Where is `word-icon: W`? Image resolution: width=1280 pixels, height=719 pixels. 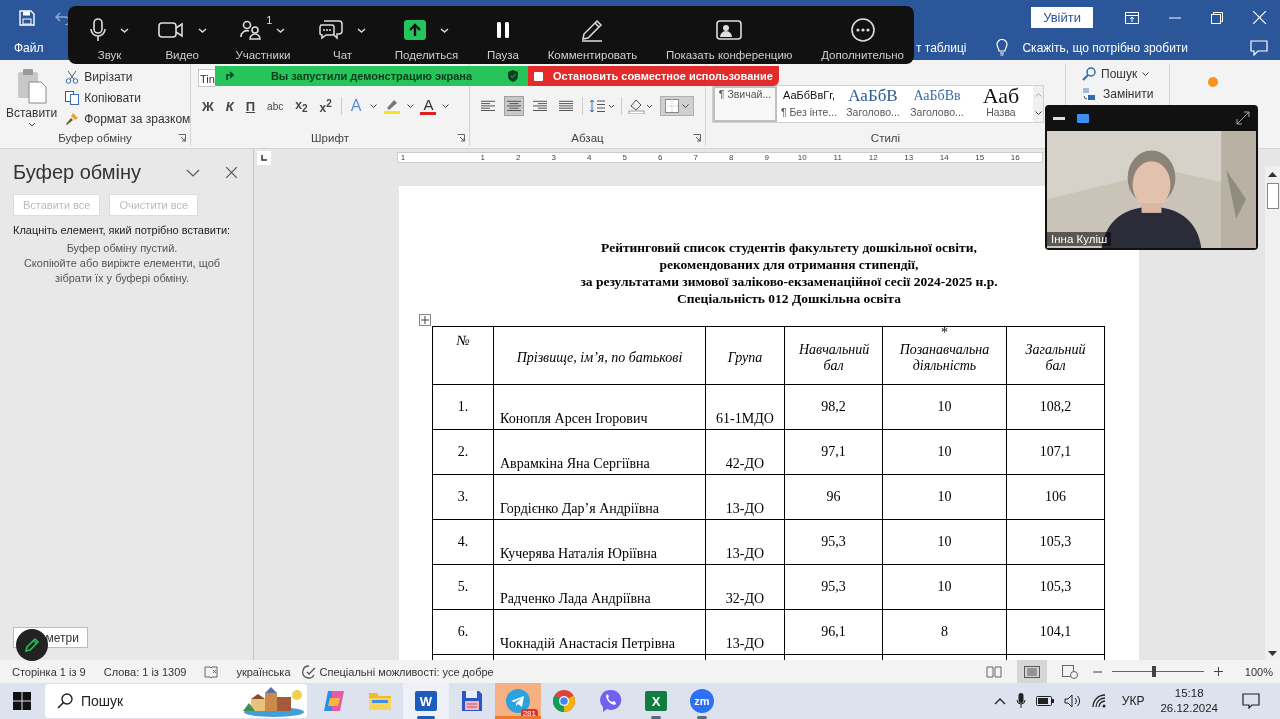 word-icon: W is located at coordinates (426, 701).